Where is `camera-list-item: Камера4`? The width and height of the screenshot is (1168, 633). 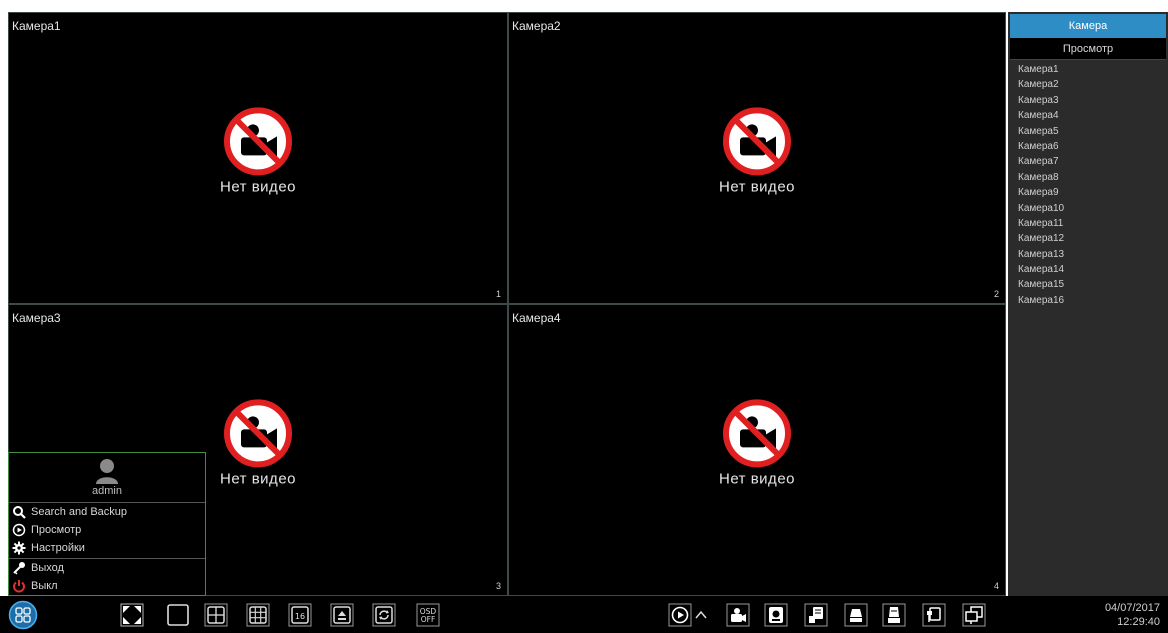 camera-list-item: Камера4 is located at coordinates (1041, 115).